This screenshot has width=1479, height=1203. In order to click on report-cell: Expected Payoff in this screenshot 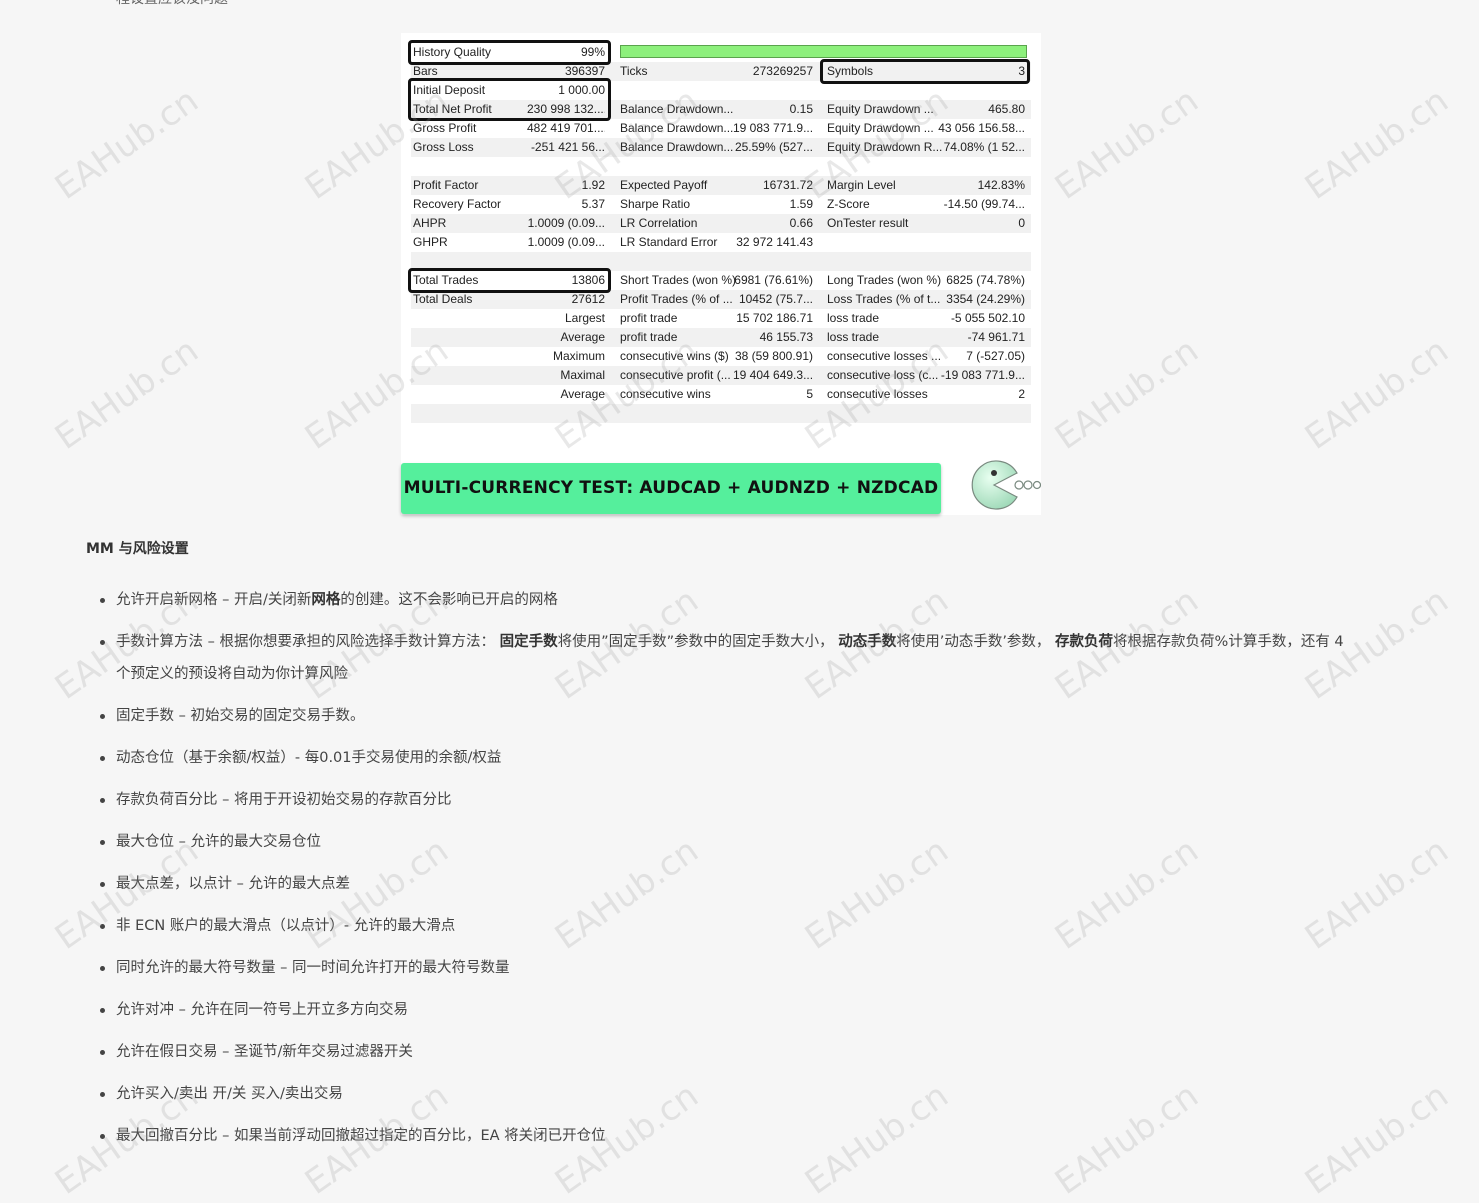, I will do `click(664, 185)`.